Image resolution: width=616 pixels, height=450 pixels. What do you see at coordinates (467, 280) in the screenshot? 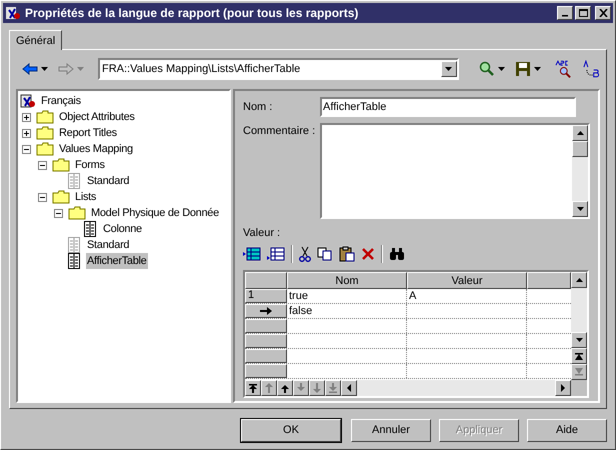
I see `column-header: Valeur` at bounding box center [467, 280].